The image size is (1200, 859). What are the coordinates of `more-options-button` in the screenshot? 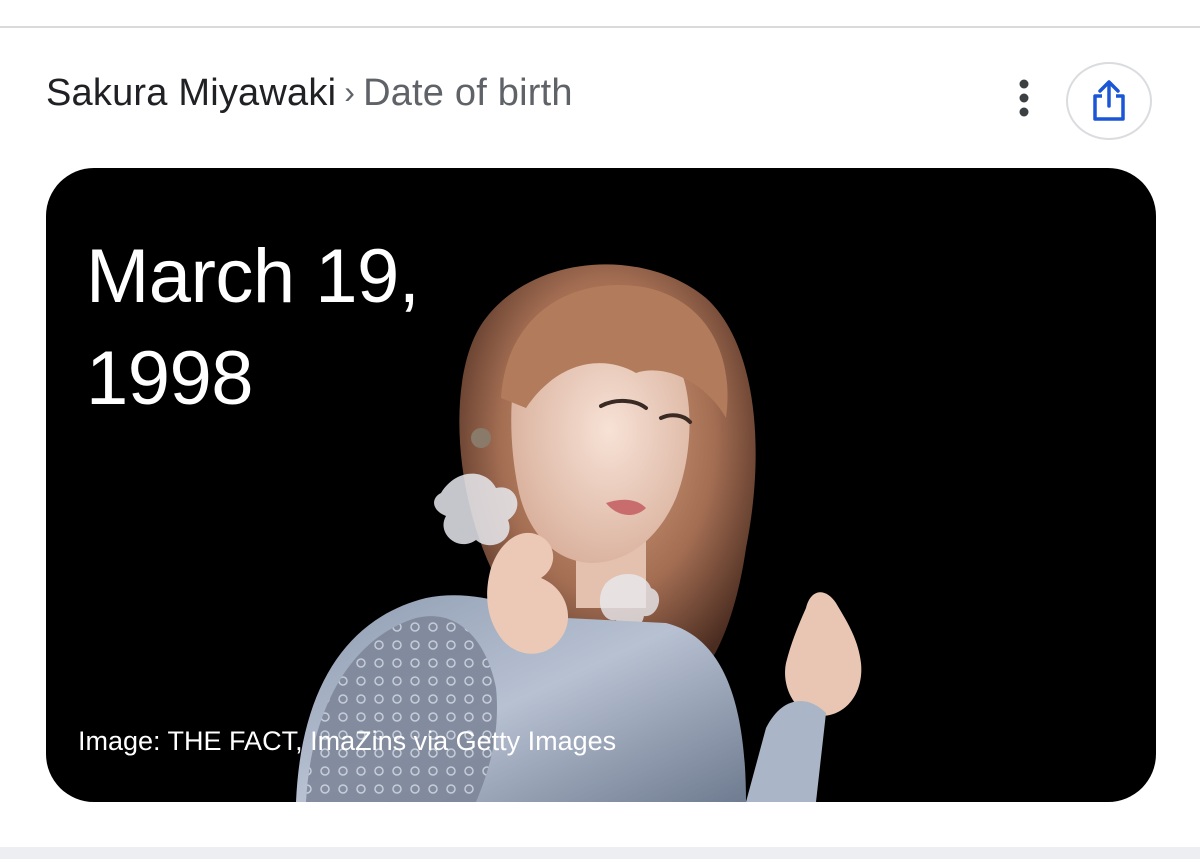 It's located at (1024, 100).